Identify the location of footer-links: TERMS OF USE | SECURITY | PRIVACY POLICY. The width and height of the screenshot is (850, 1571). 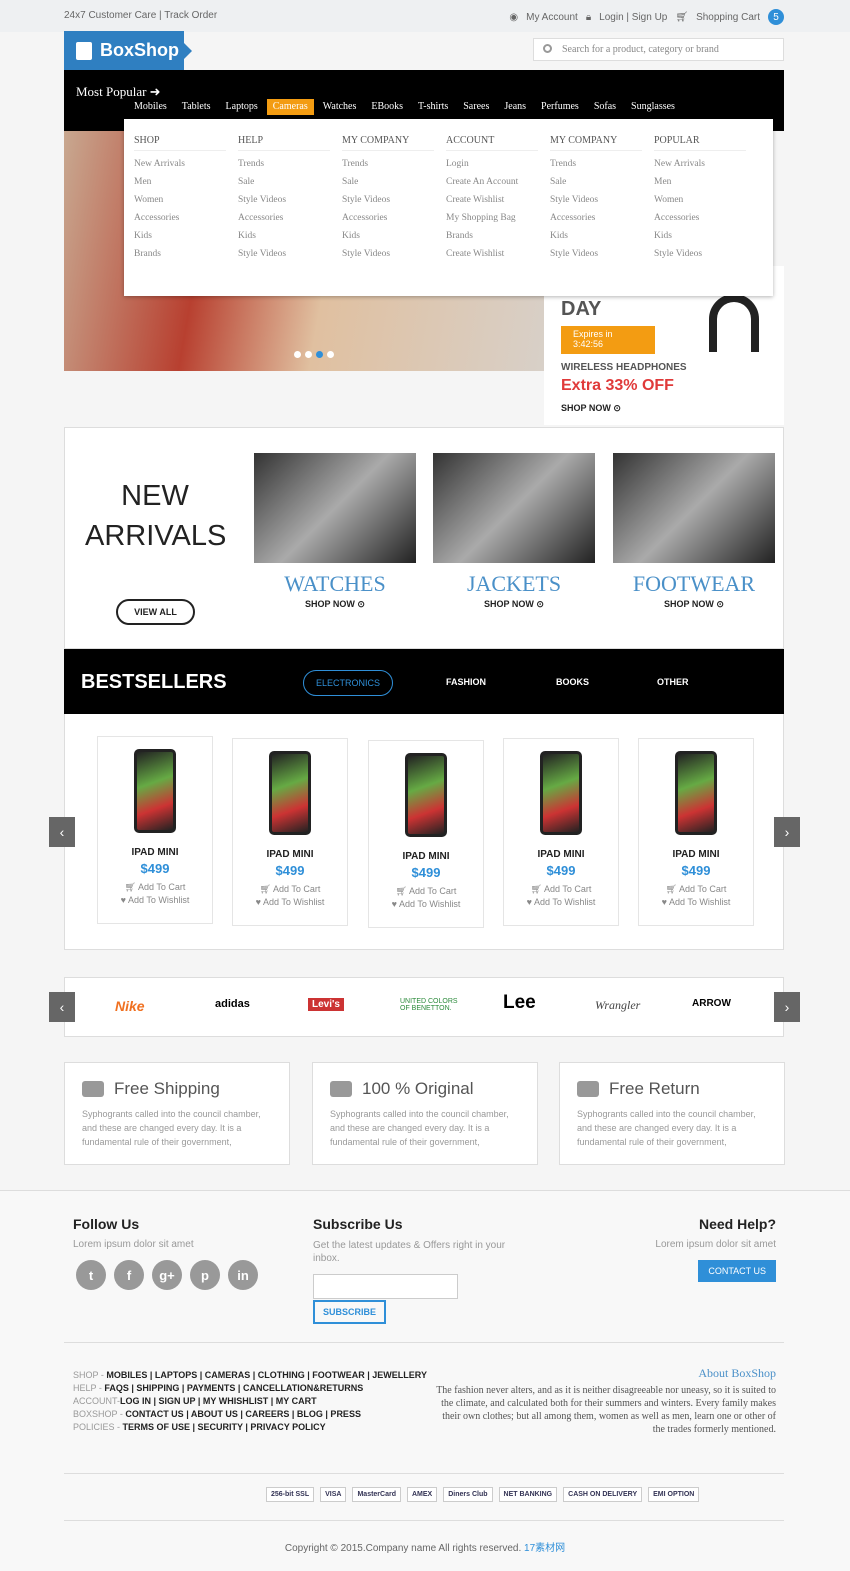
(224, 1427).